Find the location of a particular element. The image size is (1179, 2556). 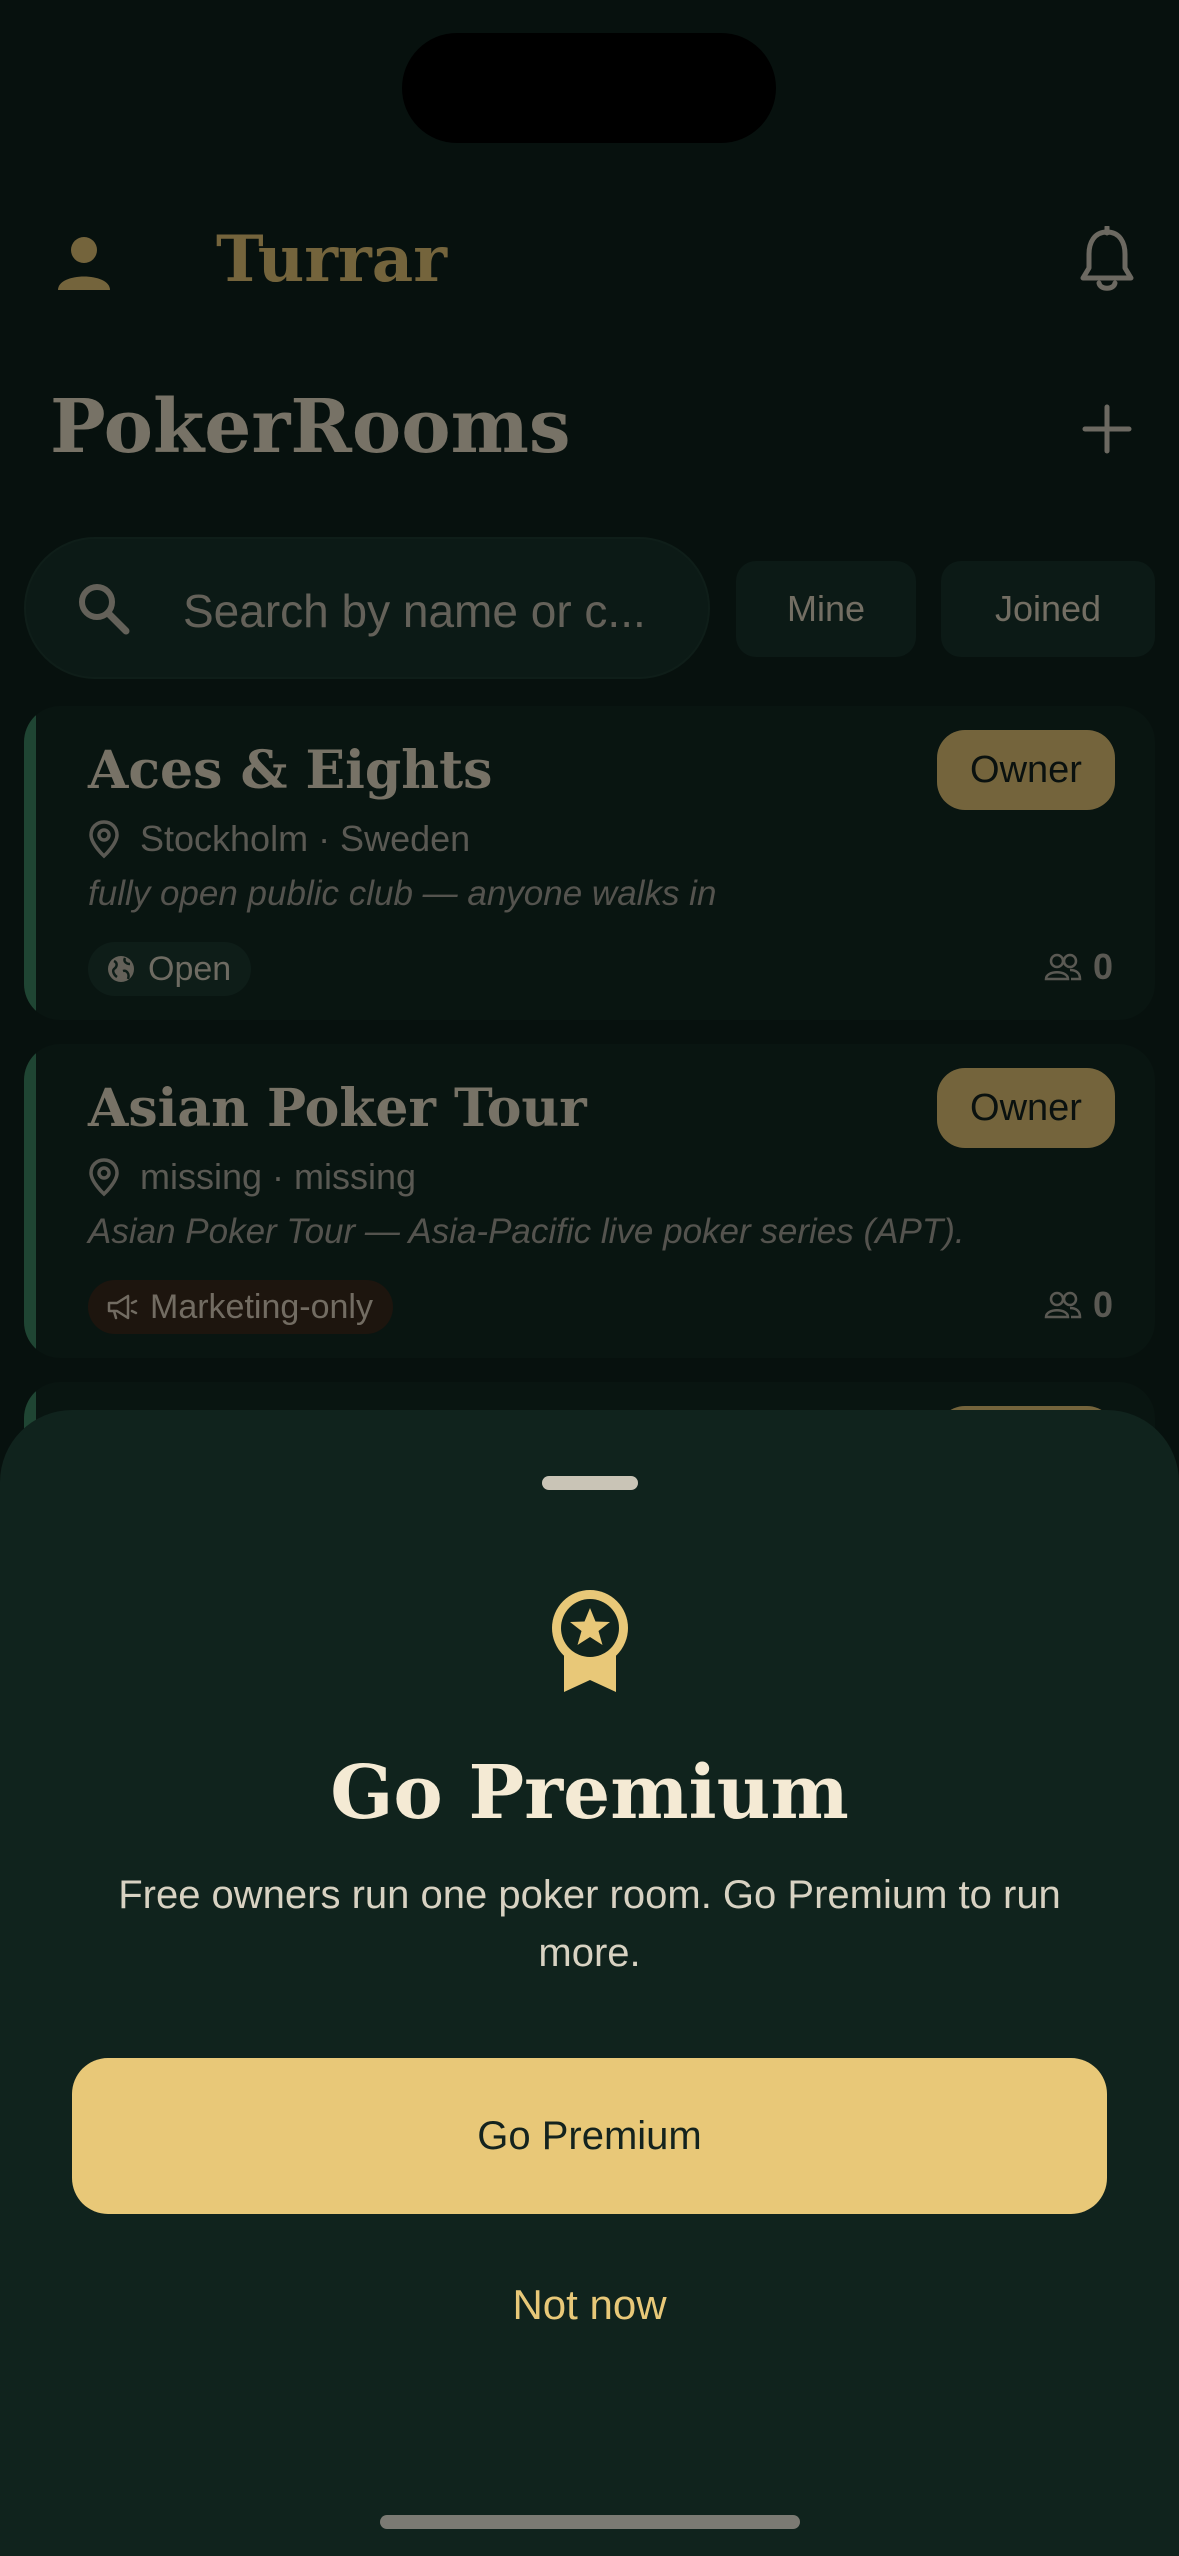

not-now-button: Not now is located at coordinates (589, 2305).